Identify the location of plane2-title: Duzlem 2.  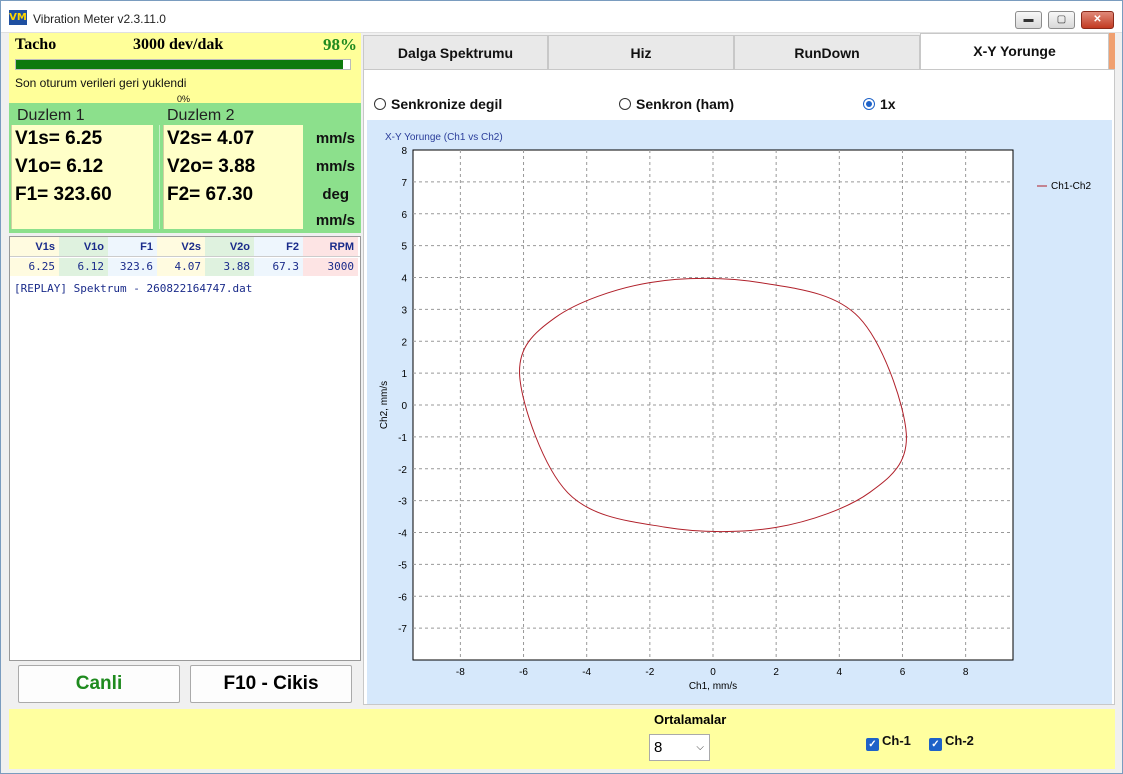
(201, 115).